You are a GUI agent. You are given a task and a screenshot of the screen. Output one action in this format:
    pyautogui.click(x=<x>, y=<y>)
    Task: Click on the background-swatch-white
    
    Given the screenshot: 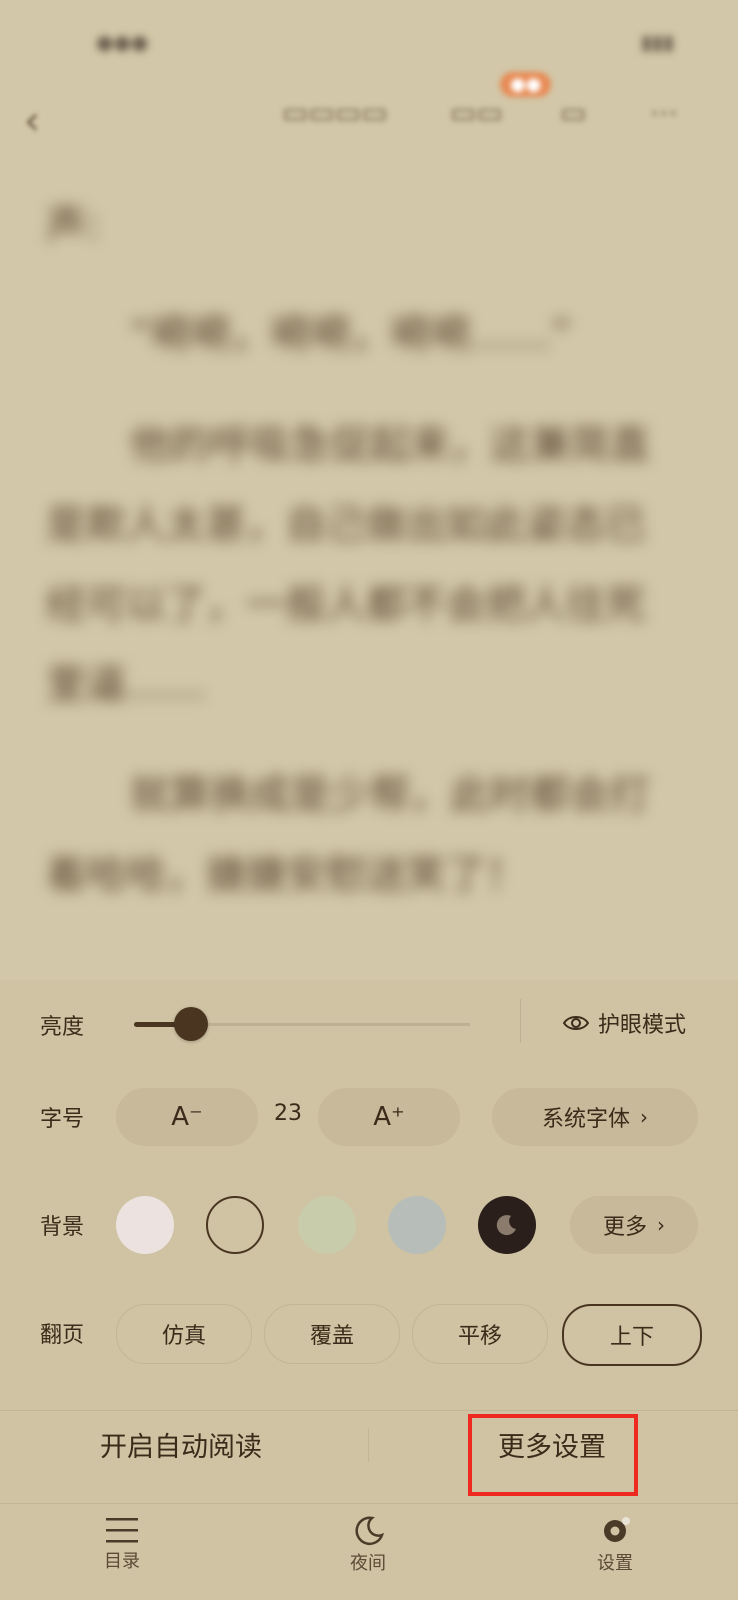 What is the action you would take?
    pyautogui.click(x=145, y=1225)
    